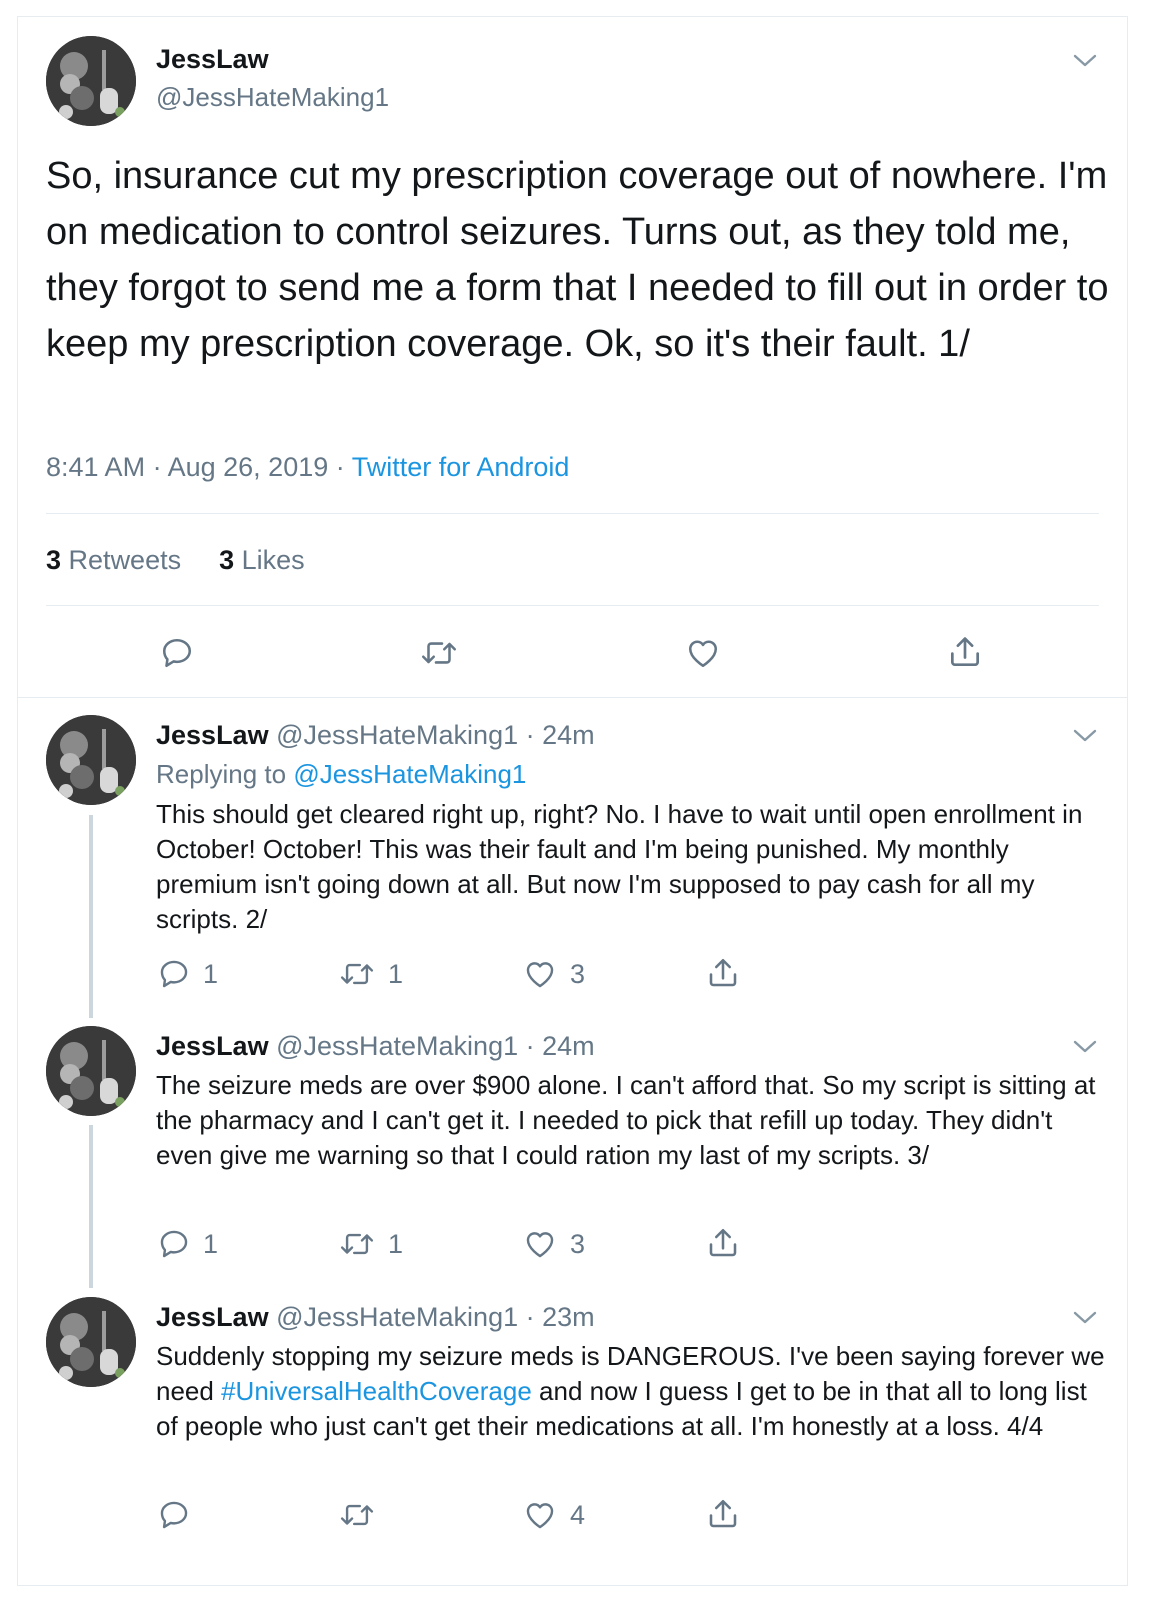 The height and width of the screenshot is (1600, 1166). What do you see at coordinates (227, 560) in the screenshot?
I see `likes-count: 3` at bounding box center [227, 560].